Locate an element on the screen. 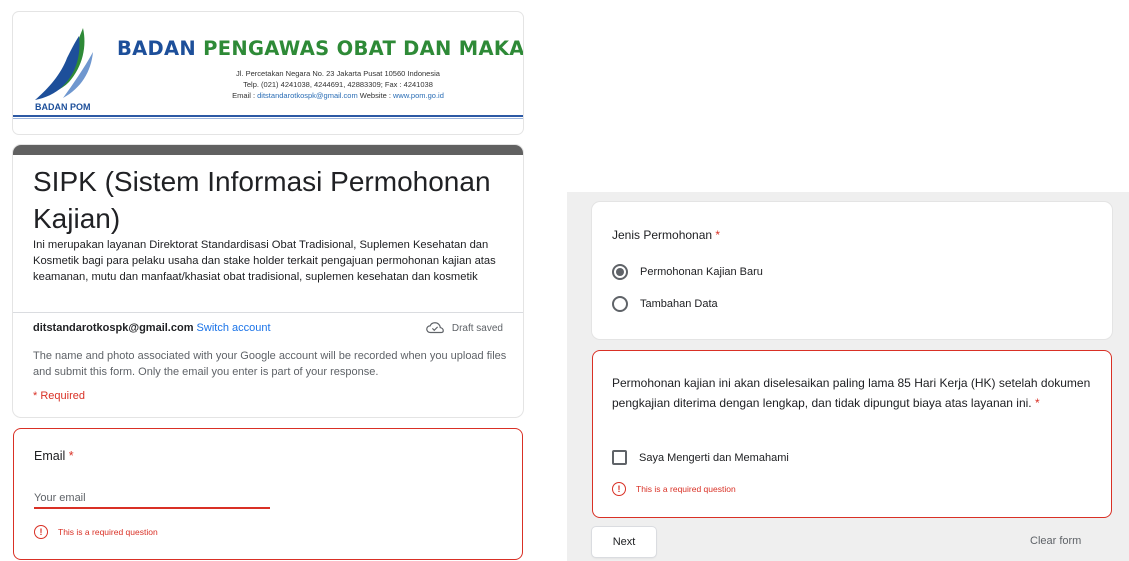 The image size is (1129, 561). org-email: ditstandarotkospk@gmail.com is located at coordinates (307, 95).